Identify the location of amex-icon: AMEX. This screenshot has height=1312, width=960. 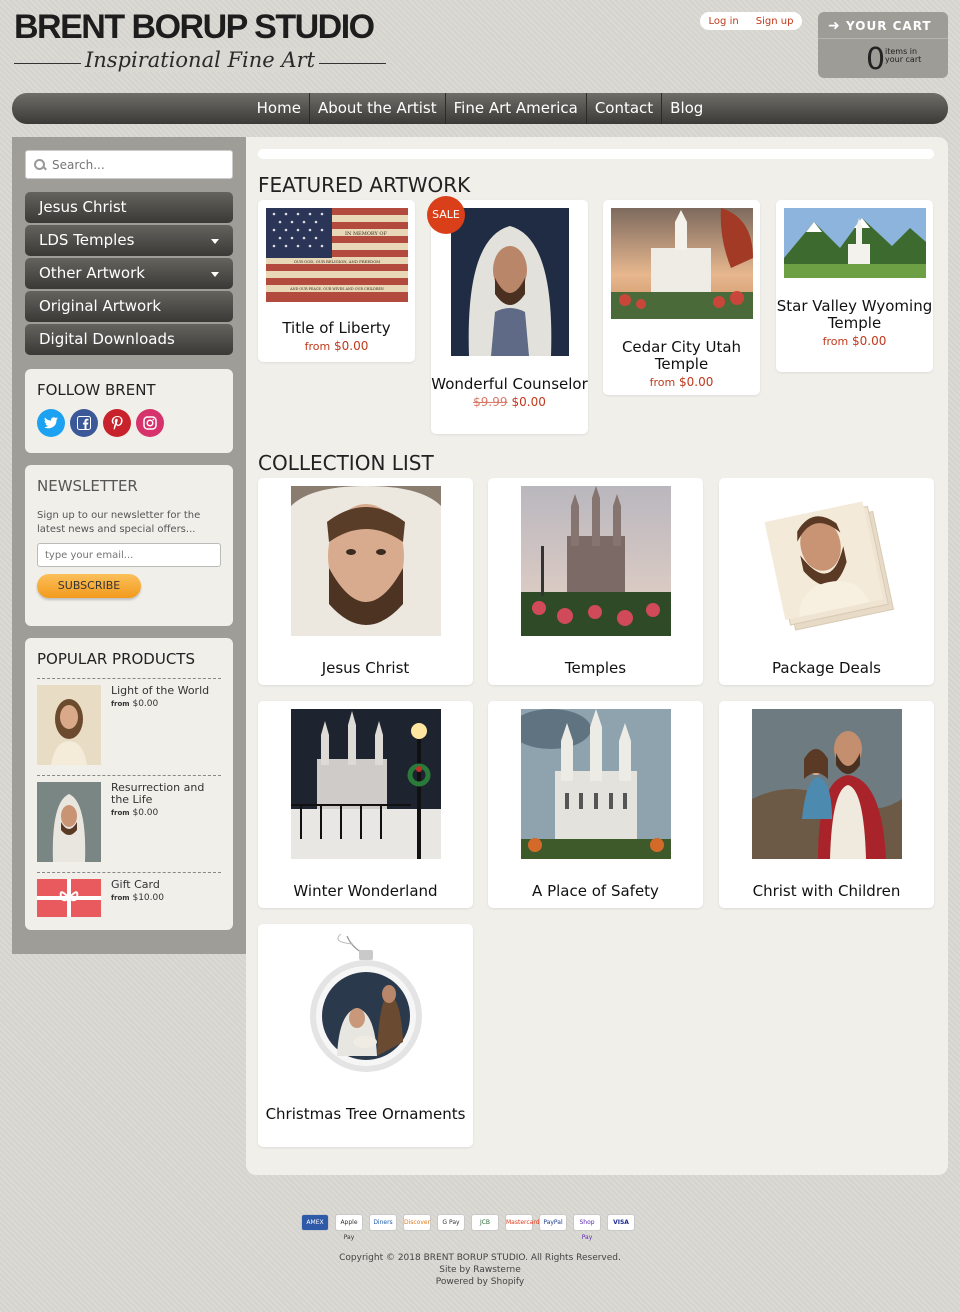
(315, 1222).